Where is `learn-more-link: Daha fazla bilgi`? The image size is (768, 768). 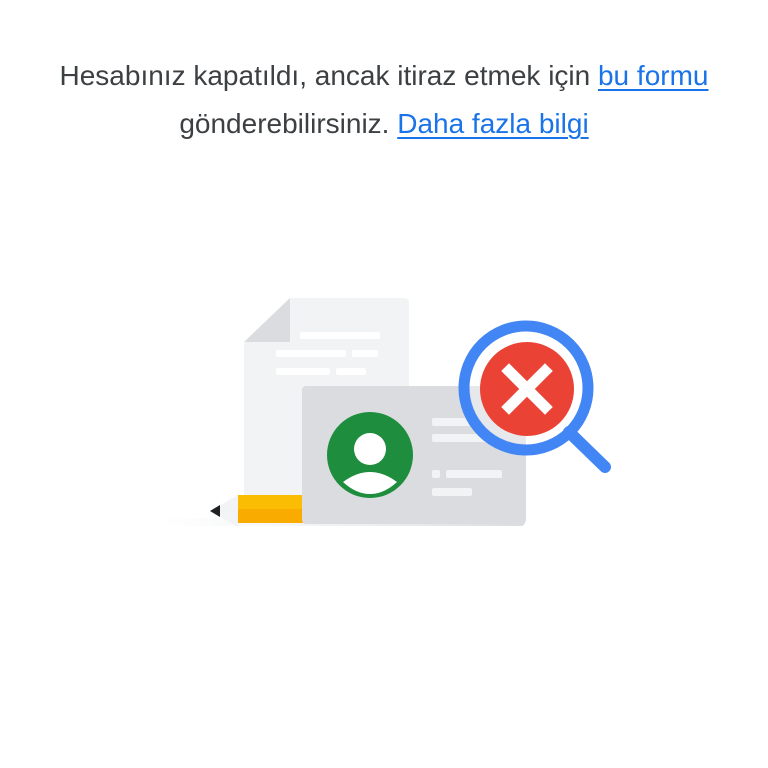 learn-more-link: Daha fazla bilgi is located at coordinates (492, 123).